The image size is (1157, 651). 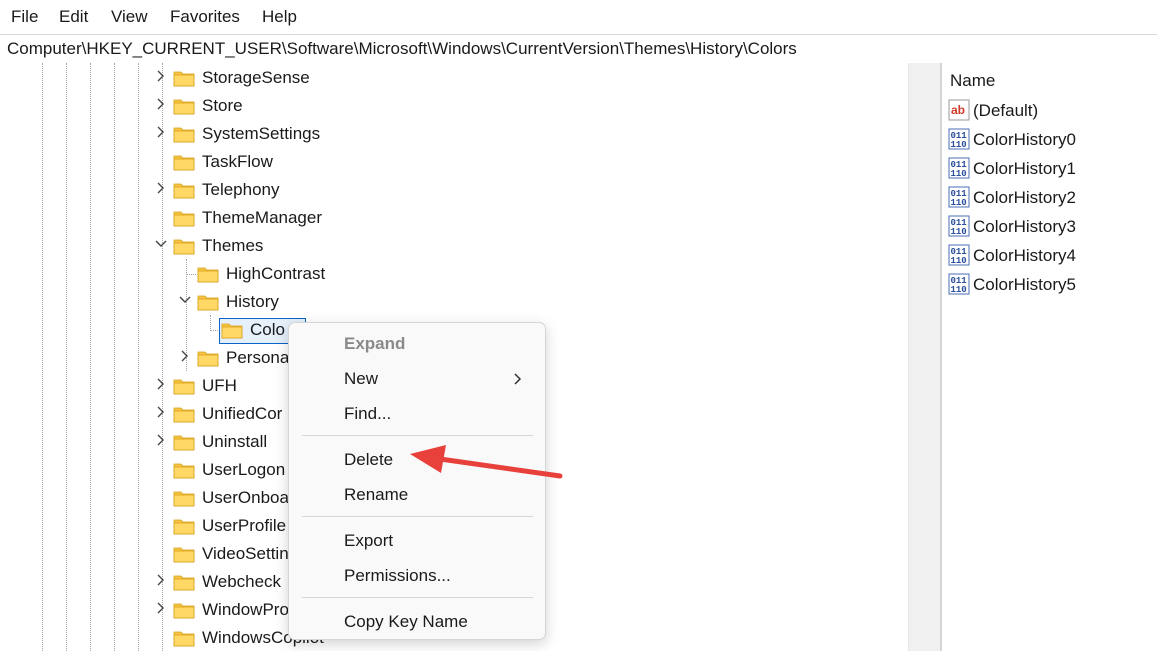 I want to click on tree-node: Store, so click(x=312, y=106).